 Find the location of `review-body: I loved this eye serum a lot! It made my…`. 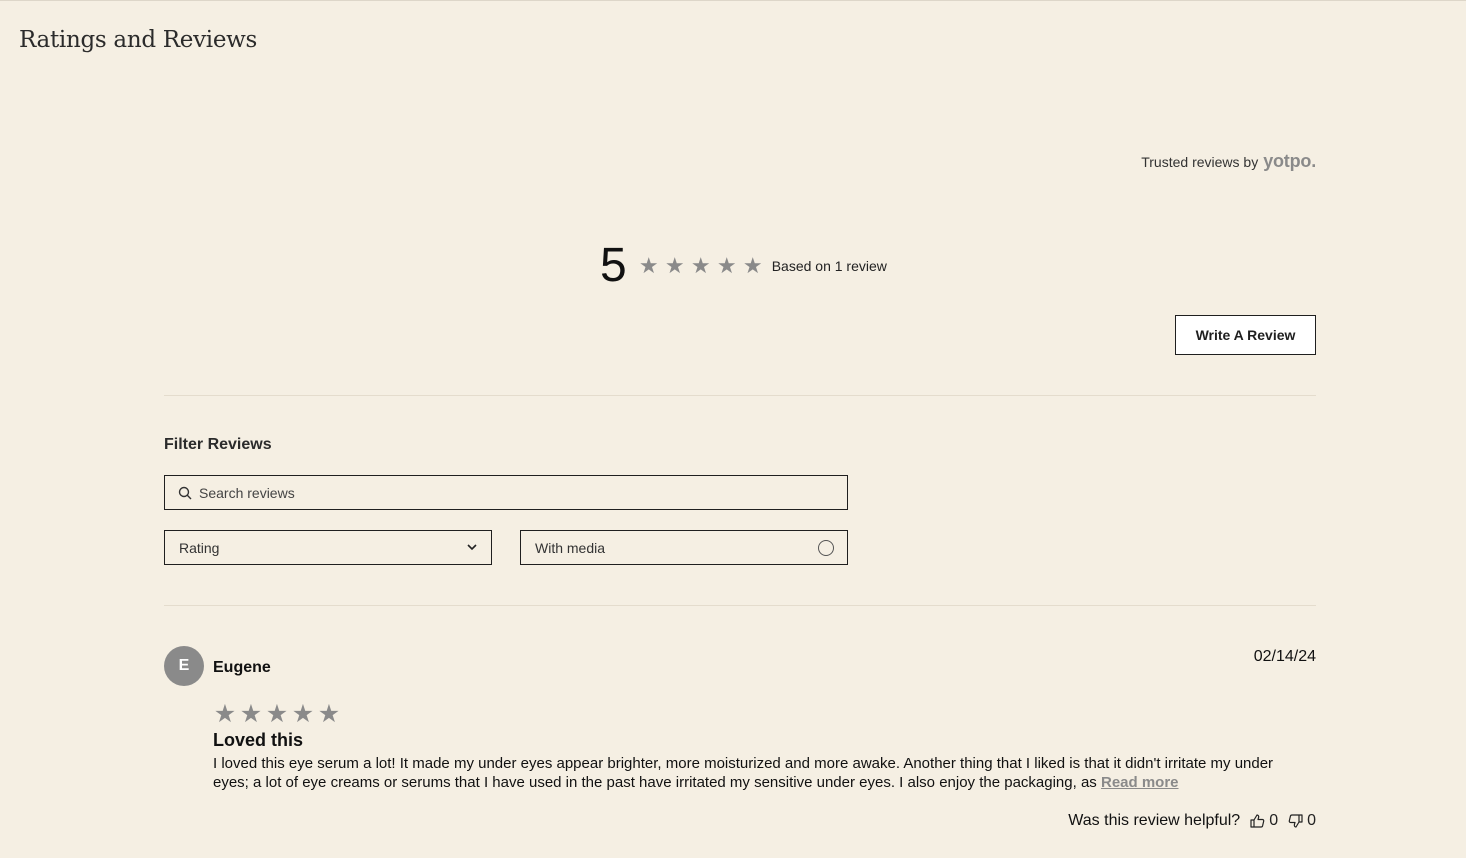

review-body: I loved this eye serum a lot! It made my… is located at coordinates (753, 773).